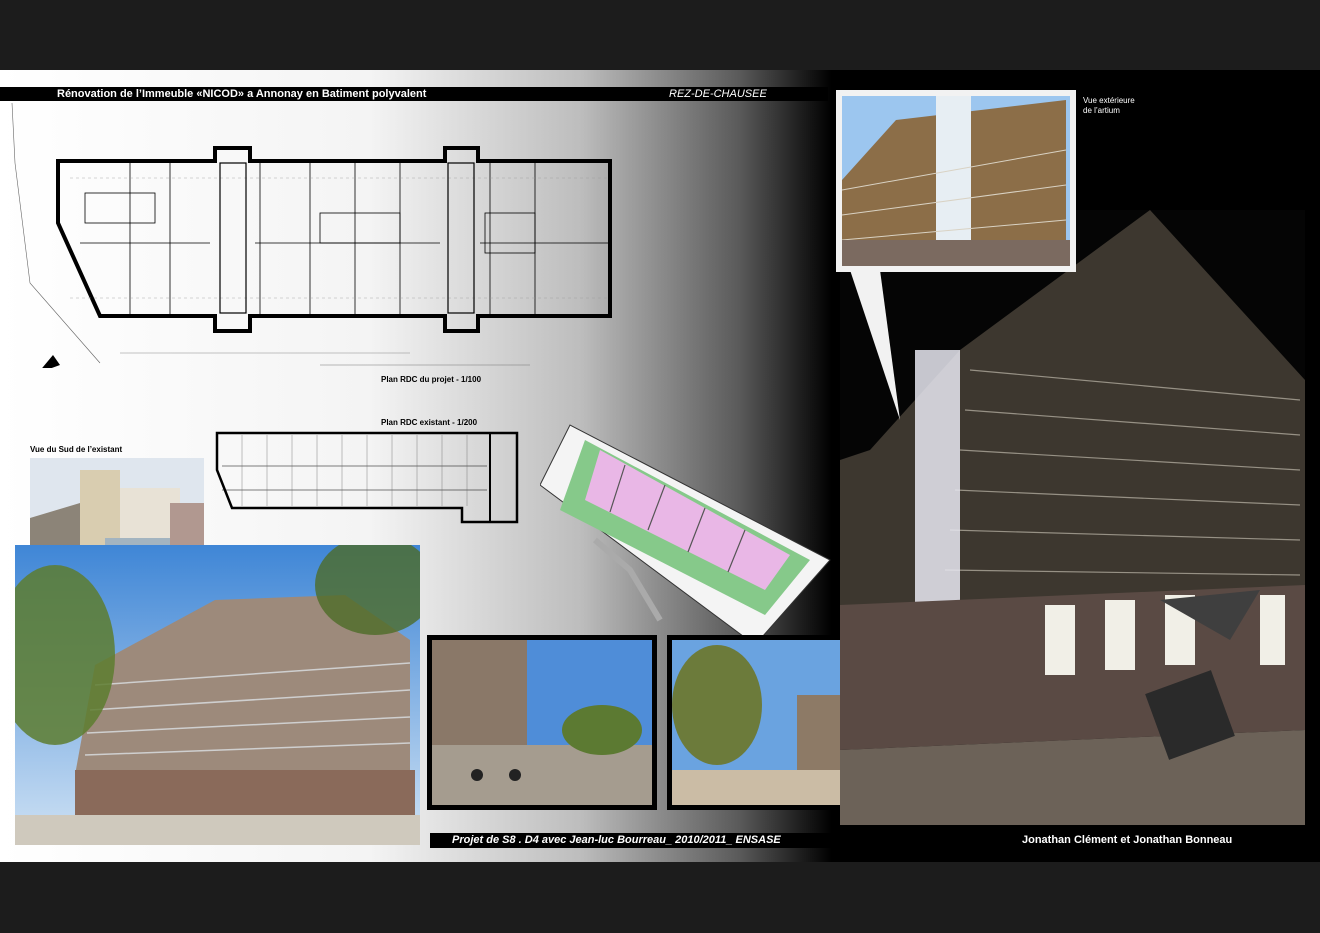  What do you see at coordinates (1109, 100) in the screenshot?
I see `atrium-caption-line1: Vue extérieure` at bounding box center [1109, 100].